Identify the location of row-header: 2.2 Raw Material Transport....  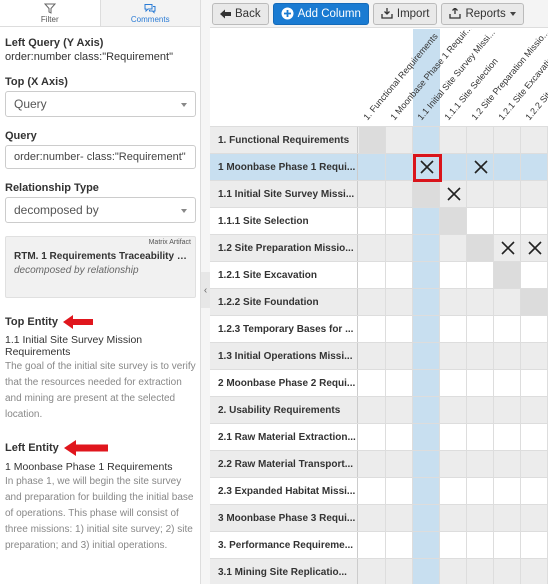
(284, 464).